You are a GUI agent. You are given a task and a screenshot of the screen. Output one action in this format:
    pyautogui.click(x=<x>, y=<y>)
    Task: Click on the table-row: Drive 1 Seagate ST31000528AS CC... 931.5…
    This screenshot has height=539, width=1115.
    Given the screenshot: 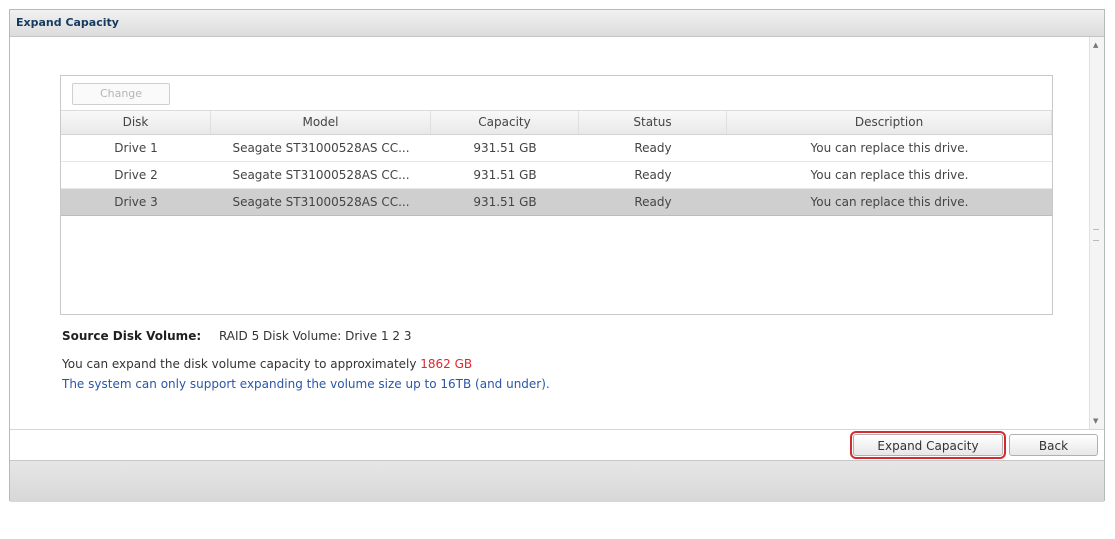 What is the action you would take?
    pyautogui.click(x=556, y=148)
    